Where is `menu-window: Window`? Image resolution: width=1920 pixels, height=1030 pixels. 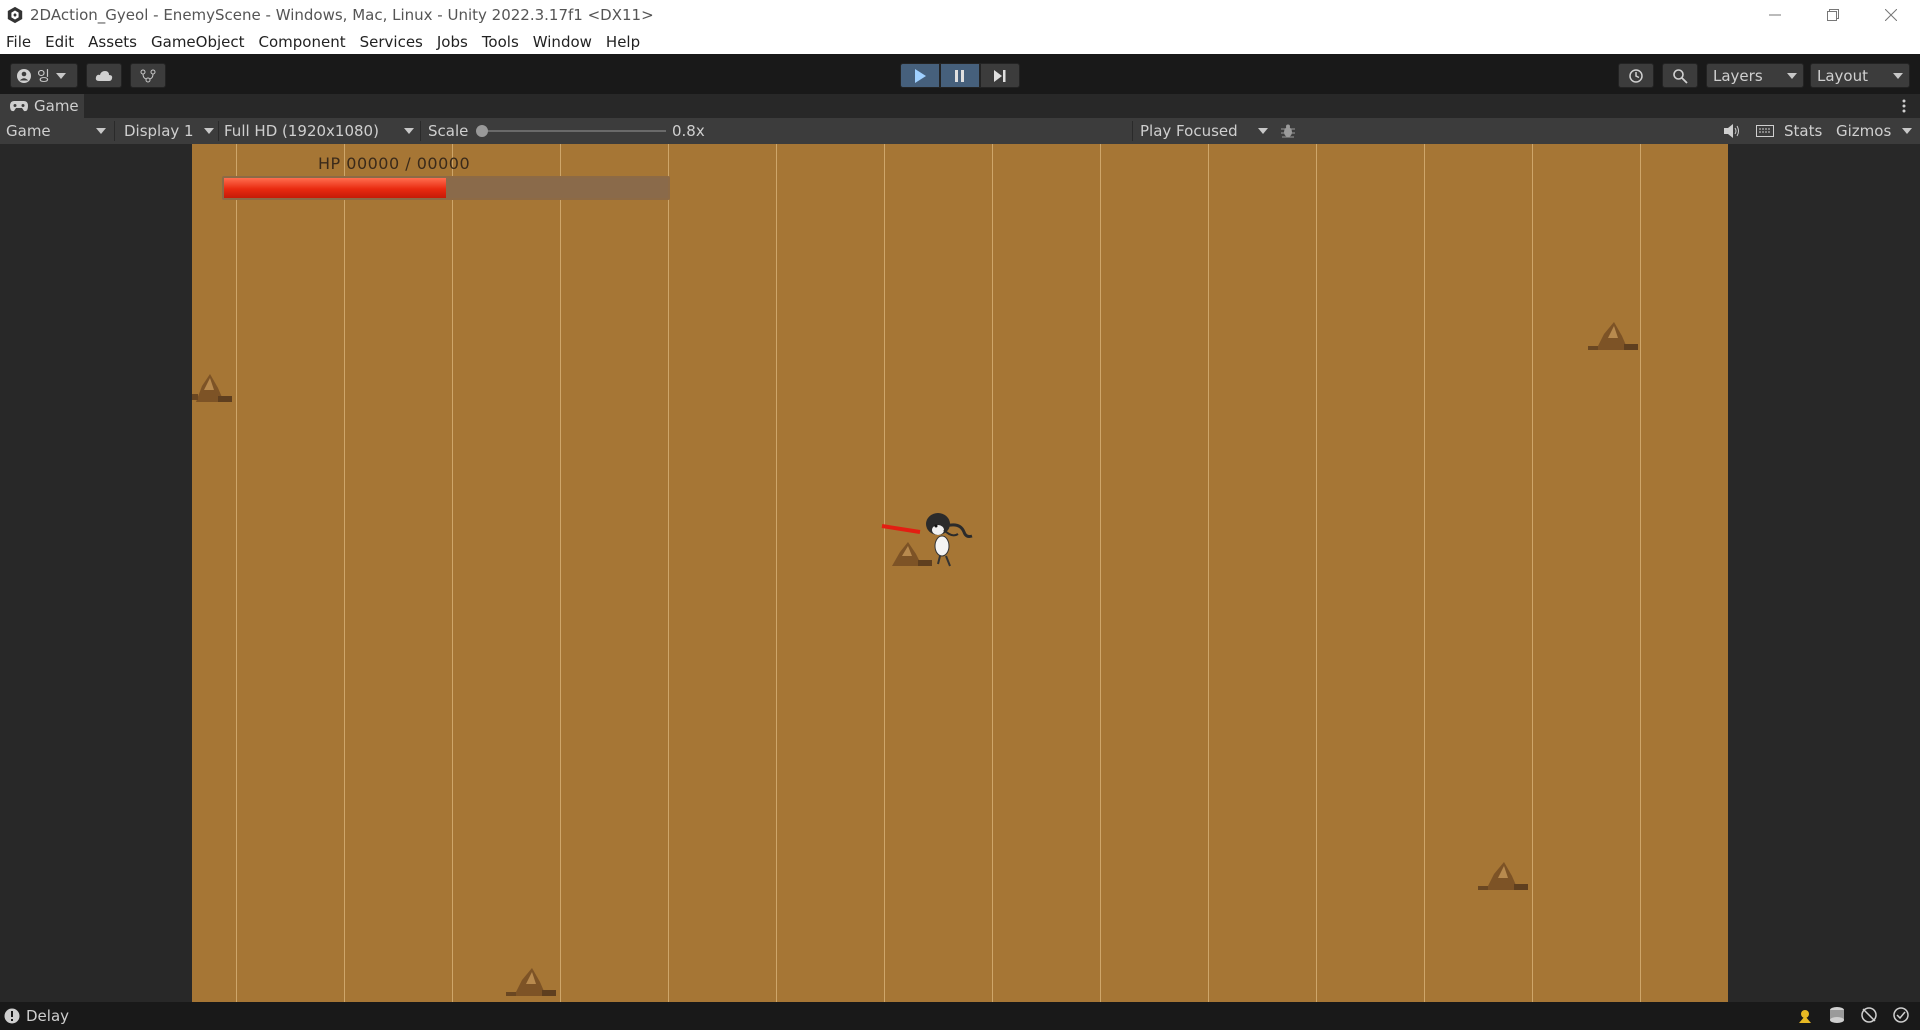
menu-window: Window is located at coordinates (562, 42).